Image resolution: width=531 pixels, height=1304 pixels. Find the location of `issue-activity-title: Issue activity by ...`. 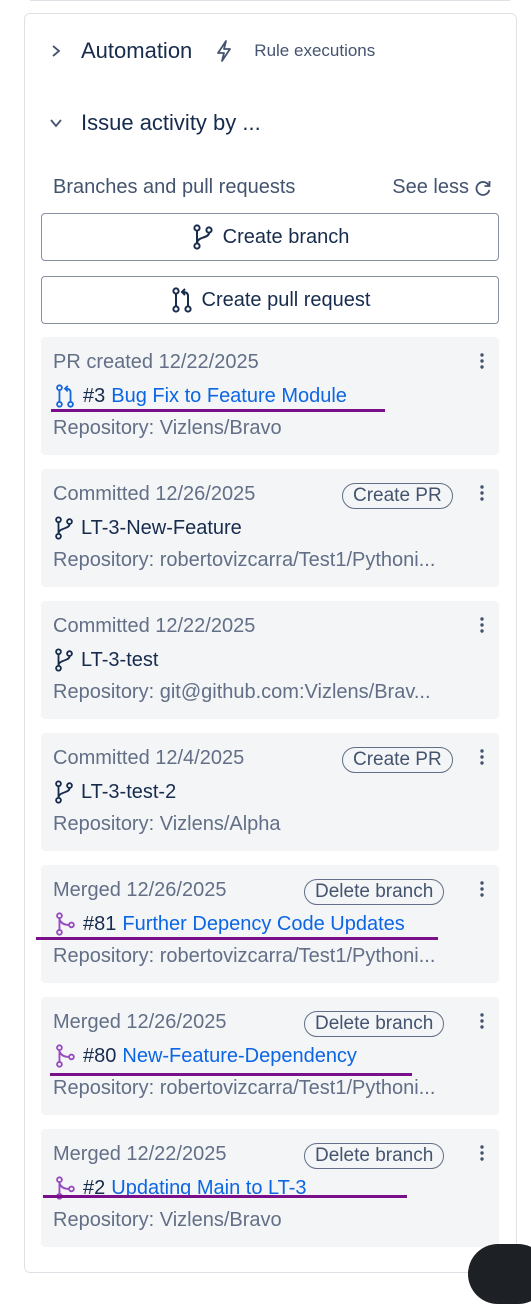

issue-activity-title: Issue activity by ... is located at coordinates (171, 122).